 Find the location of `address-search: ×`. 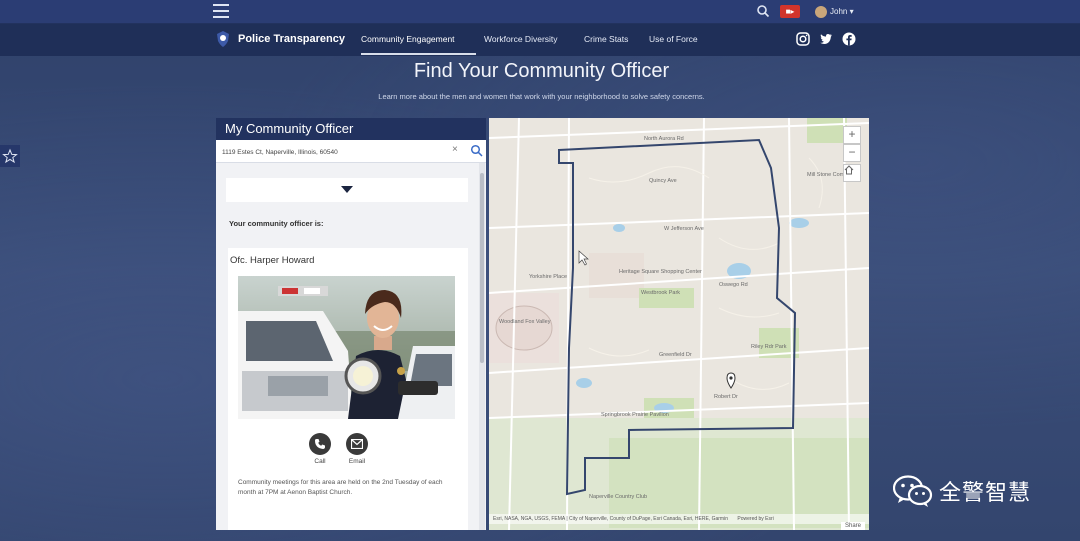

address-search: × is located at coordinates (351, 151).